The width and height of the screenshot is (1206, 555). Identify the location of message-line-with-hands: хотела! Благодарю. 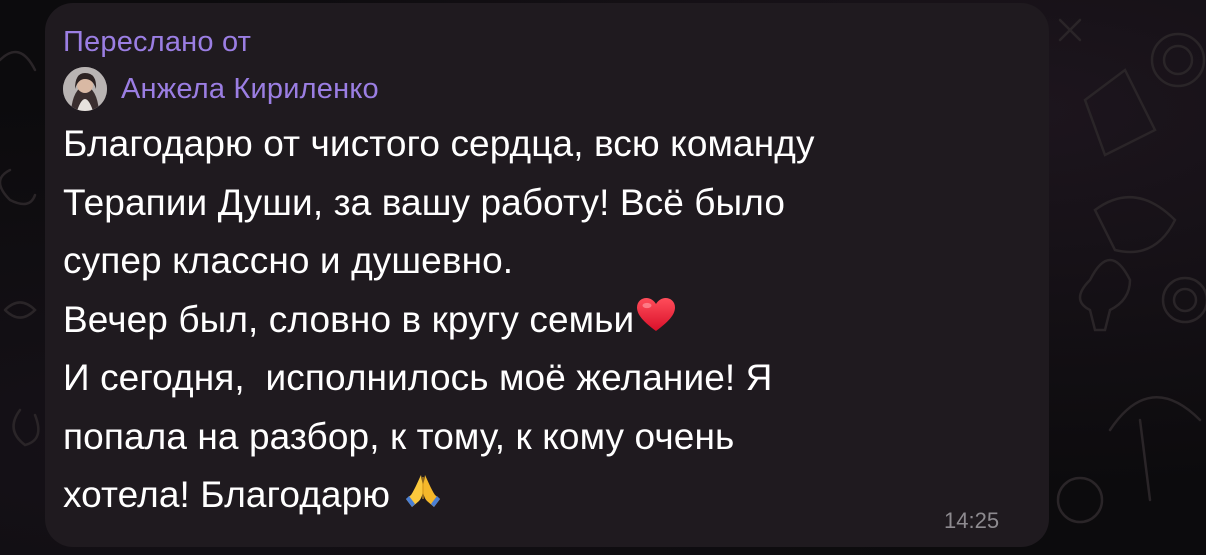
(543, 495).